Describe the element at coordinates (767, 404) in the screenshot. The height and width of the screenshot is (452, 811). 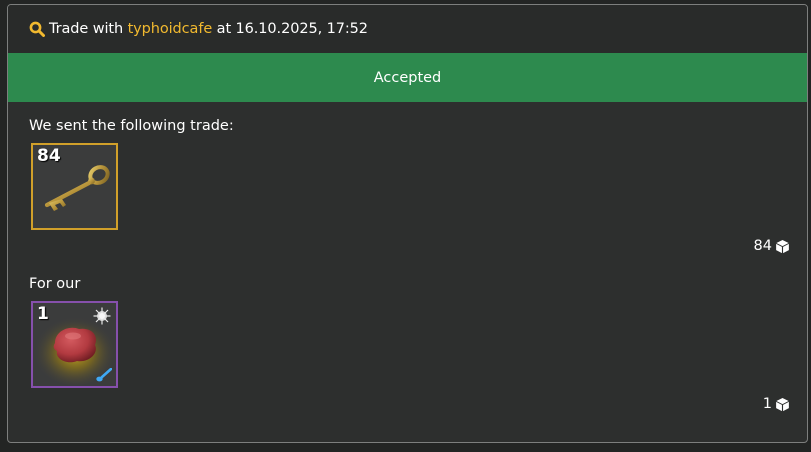
I see `received-total-count: 1` at that location.